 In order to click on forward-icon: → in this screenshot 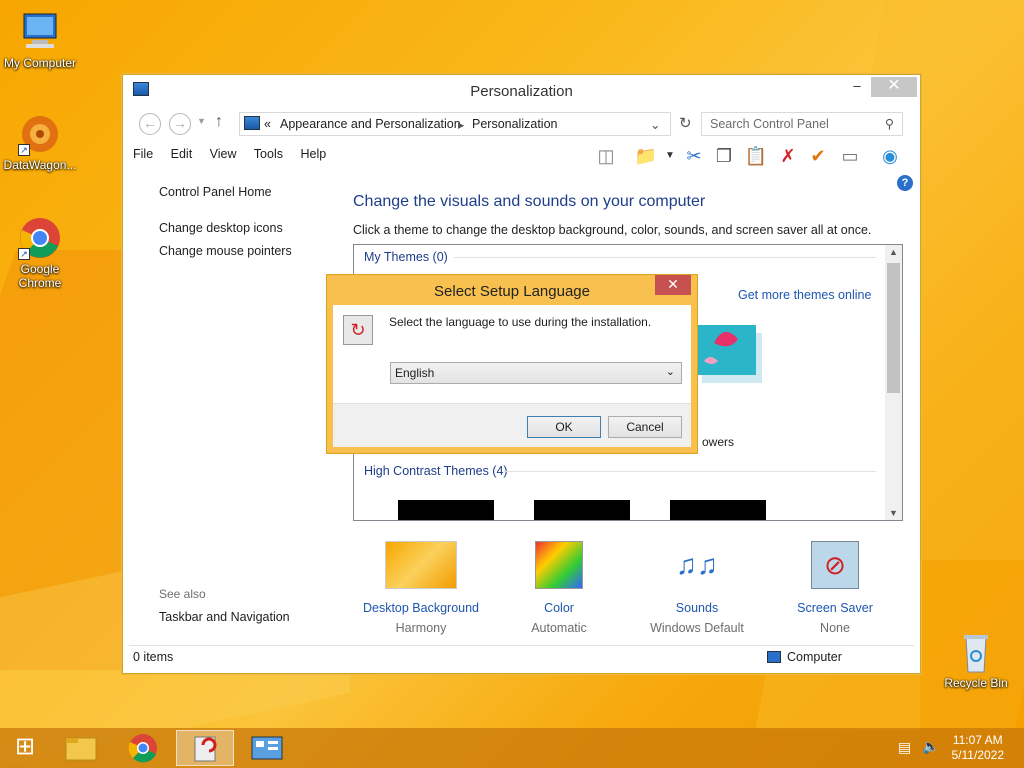, I will do `click(180, 124)`.